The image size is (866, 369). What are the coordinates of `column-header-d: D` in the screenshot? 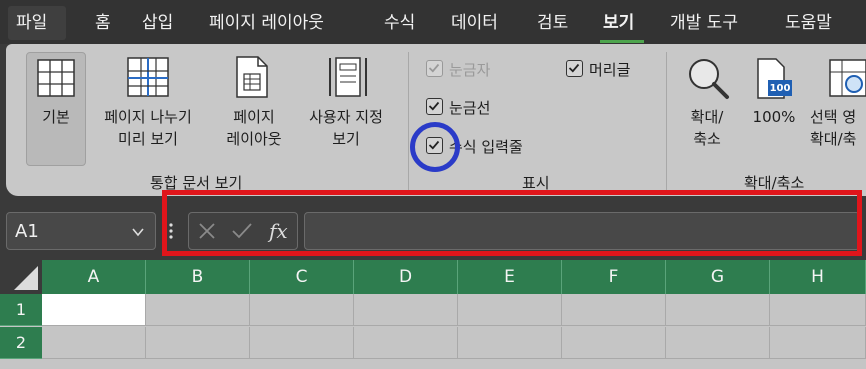 It's located at (406, 277).